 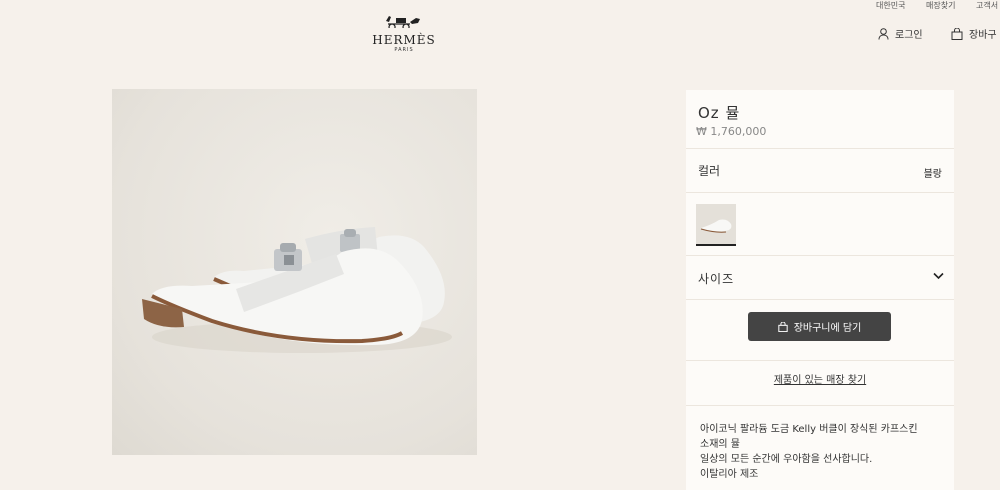 I want to click on store-locator-link: 매장찾기, so click(x=940, y=5).